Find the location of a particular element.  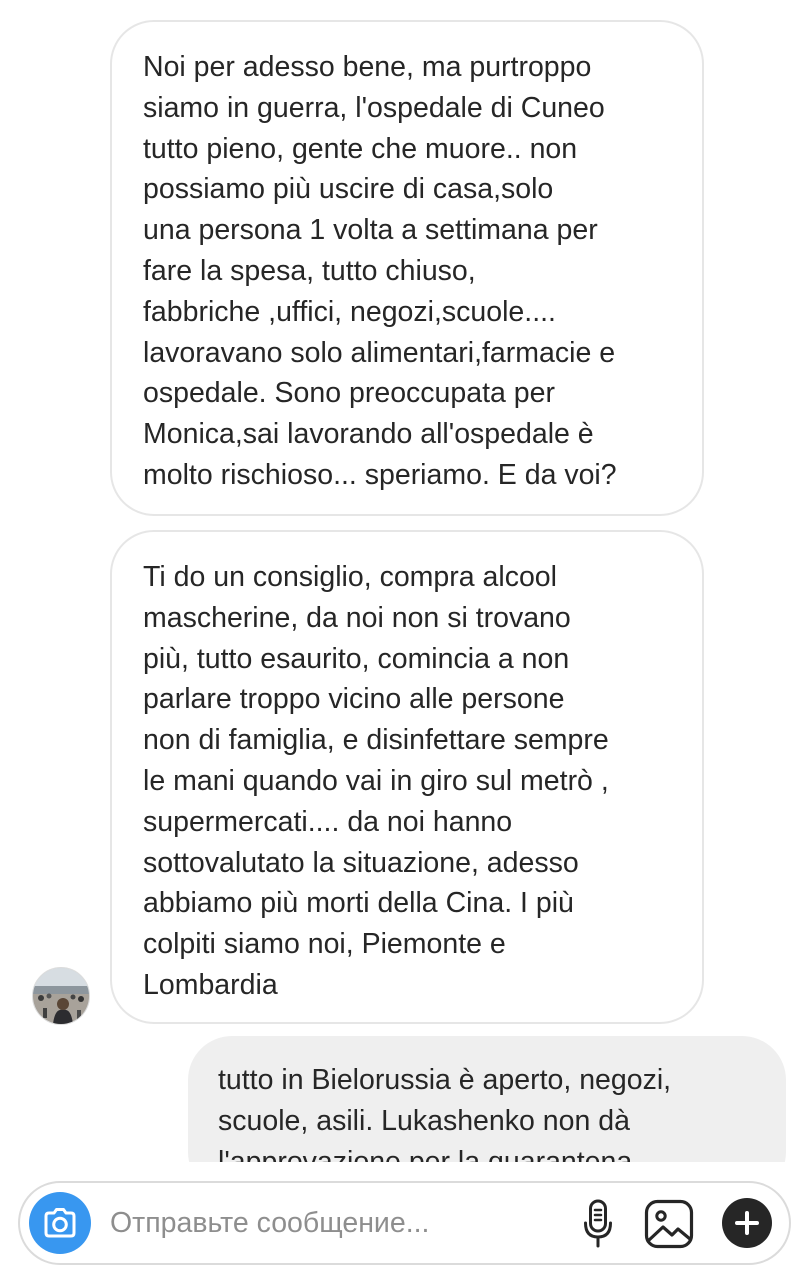

add-button is located at coordinates (747, 1223).